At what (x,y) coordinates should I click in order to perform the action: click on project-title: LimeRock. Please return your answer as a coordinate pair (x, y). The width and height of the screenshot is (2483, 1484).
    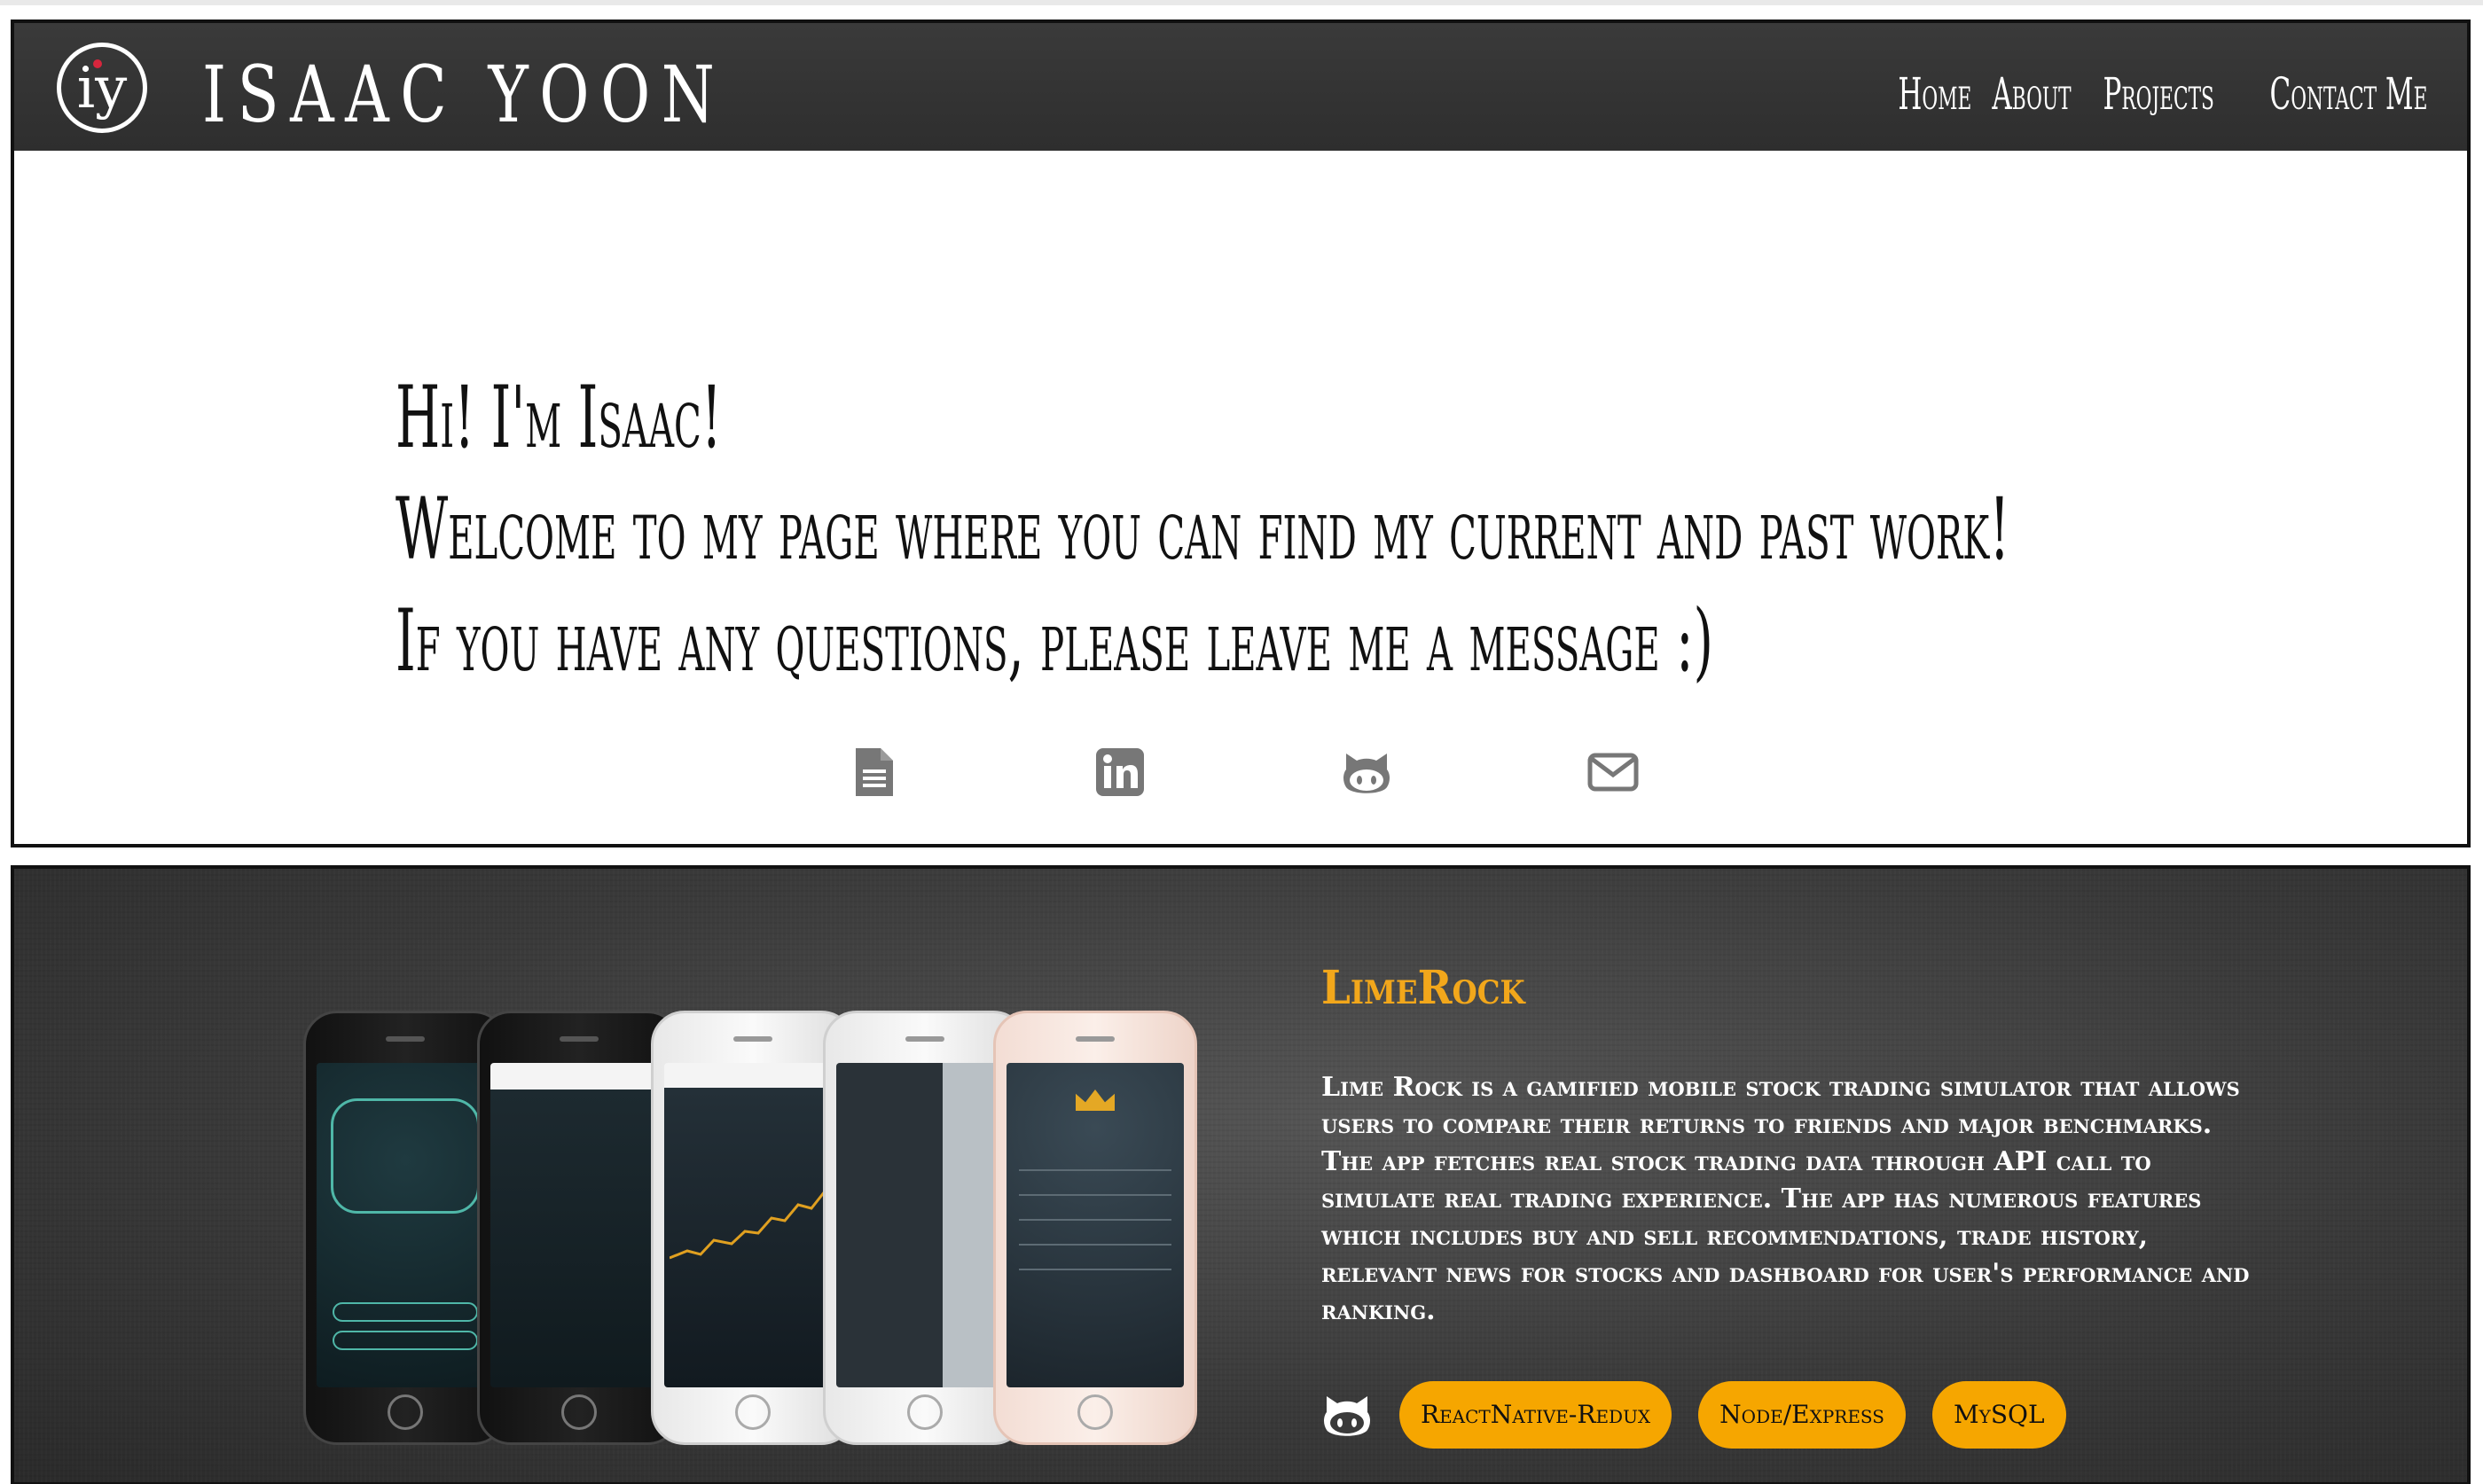
    Looking at the image, I should click on (1423, 988).